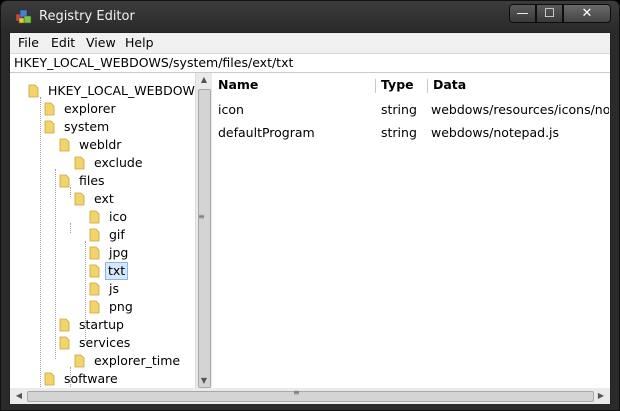 This screenshot has height=411, width=620. What do you see at coordinates (90, 108) in the screenshot?
I see `tree-node-label: explorer` at bounding box center [90, 108].